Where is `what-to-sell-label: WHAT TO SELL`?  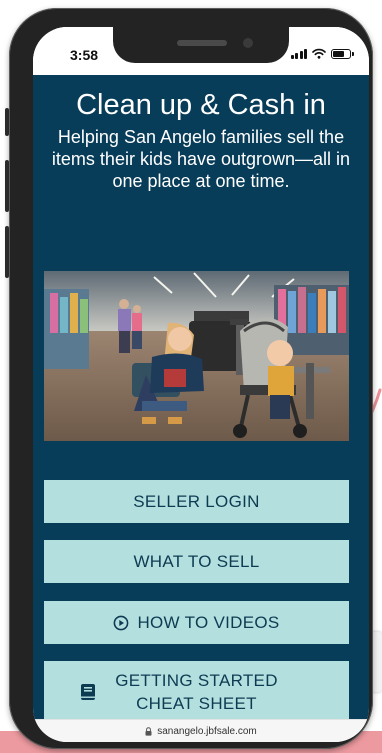
what-to-sell-label: WHAT TO SELL is located at coordinates (196, 561).